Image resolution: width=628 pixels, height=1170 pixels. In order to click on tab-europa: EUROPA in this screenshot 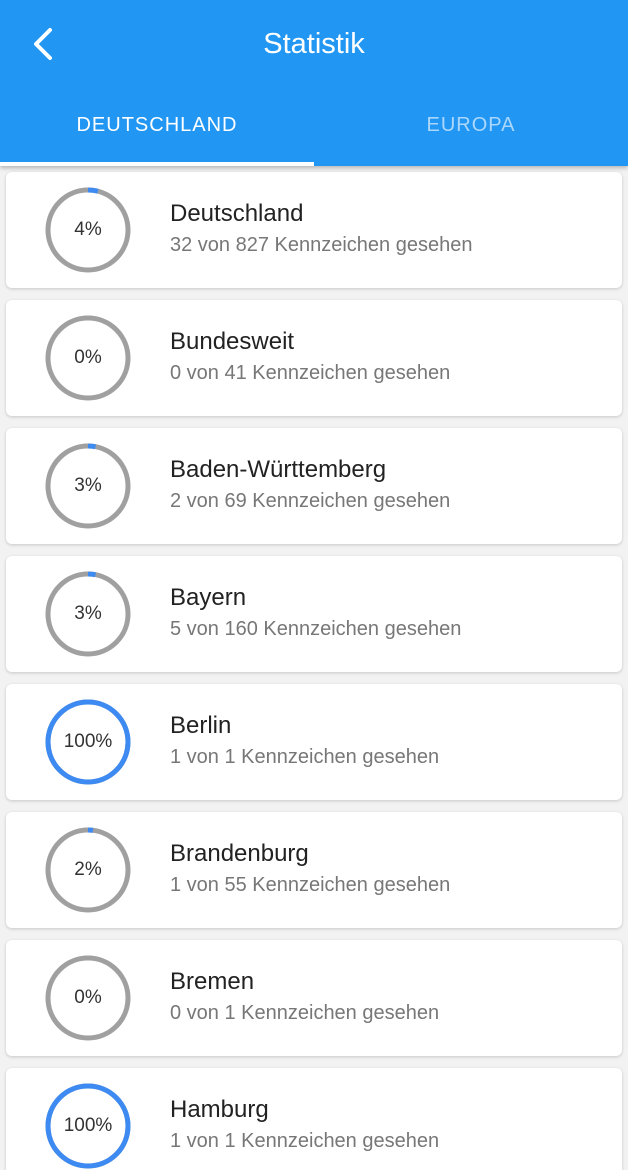, I will do `click(471, 128)`.